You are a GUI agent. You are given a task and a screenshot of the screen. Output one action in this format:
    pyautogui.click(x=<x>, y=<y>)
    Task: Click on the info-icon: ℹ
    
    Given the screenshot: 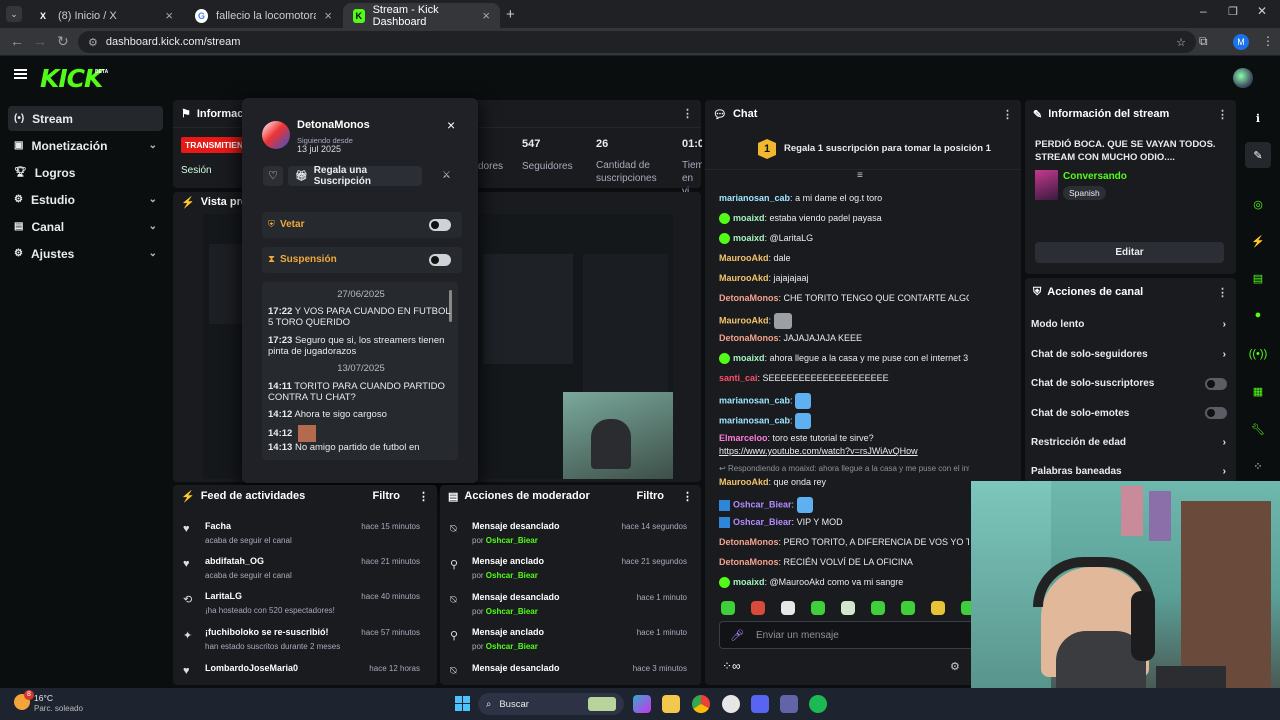 What is the action you would take?
    pyautogui.click(x=1258, y=118)
    